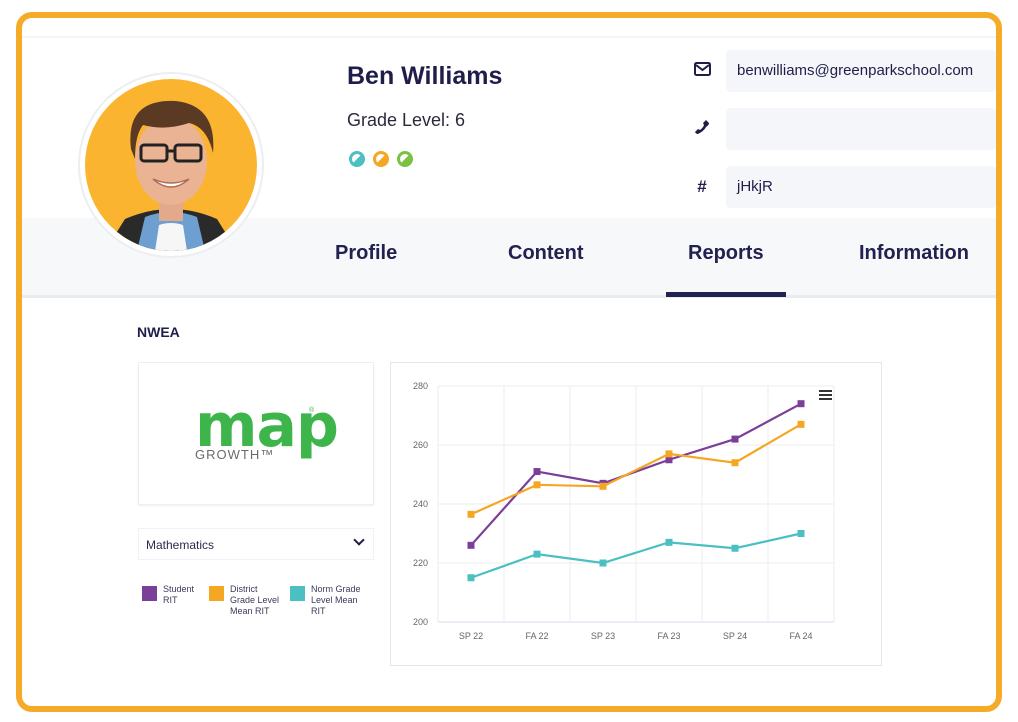 The height and width of the screenshot is (722, 1018). I want to click on hamburger-menu-icon, so click(825, 396).